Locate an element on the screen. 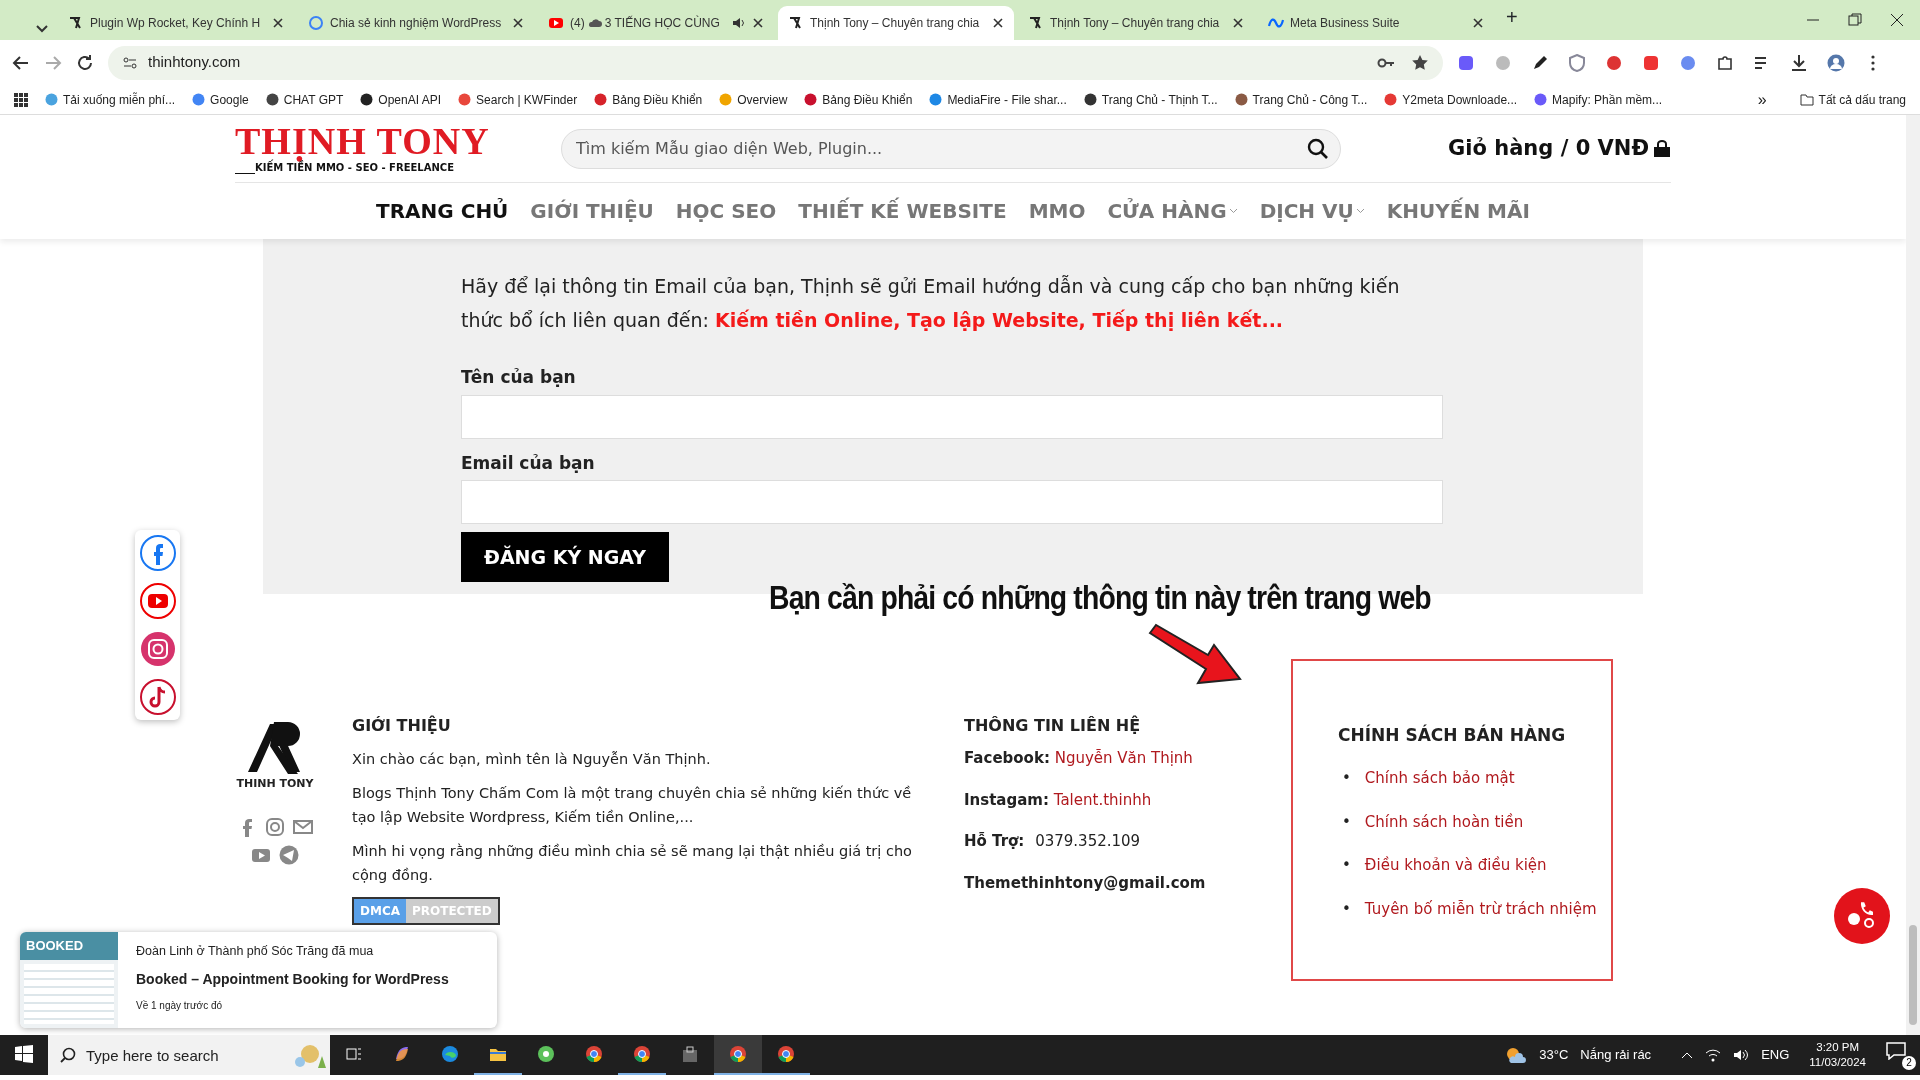 This screenshot has height=1080, width=1920. section-heading: GIỚI THIỆU is located at coordinates (402, 726).